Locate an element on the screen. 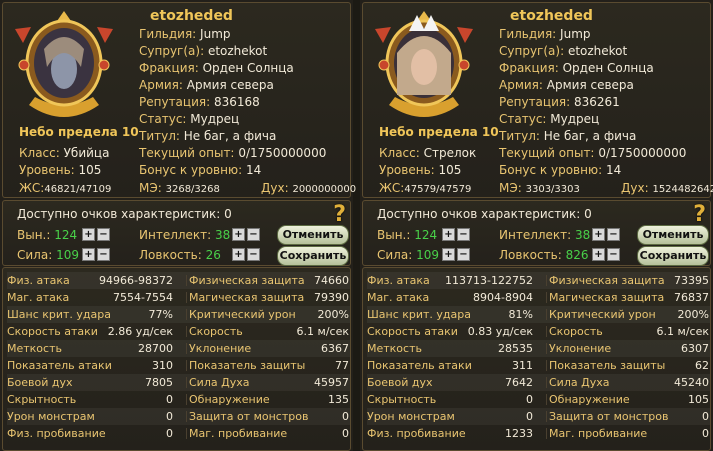 The width and height of the screenshot is (713, 451). info-class: Класс: Убийца is located at coordinates (64, 153).